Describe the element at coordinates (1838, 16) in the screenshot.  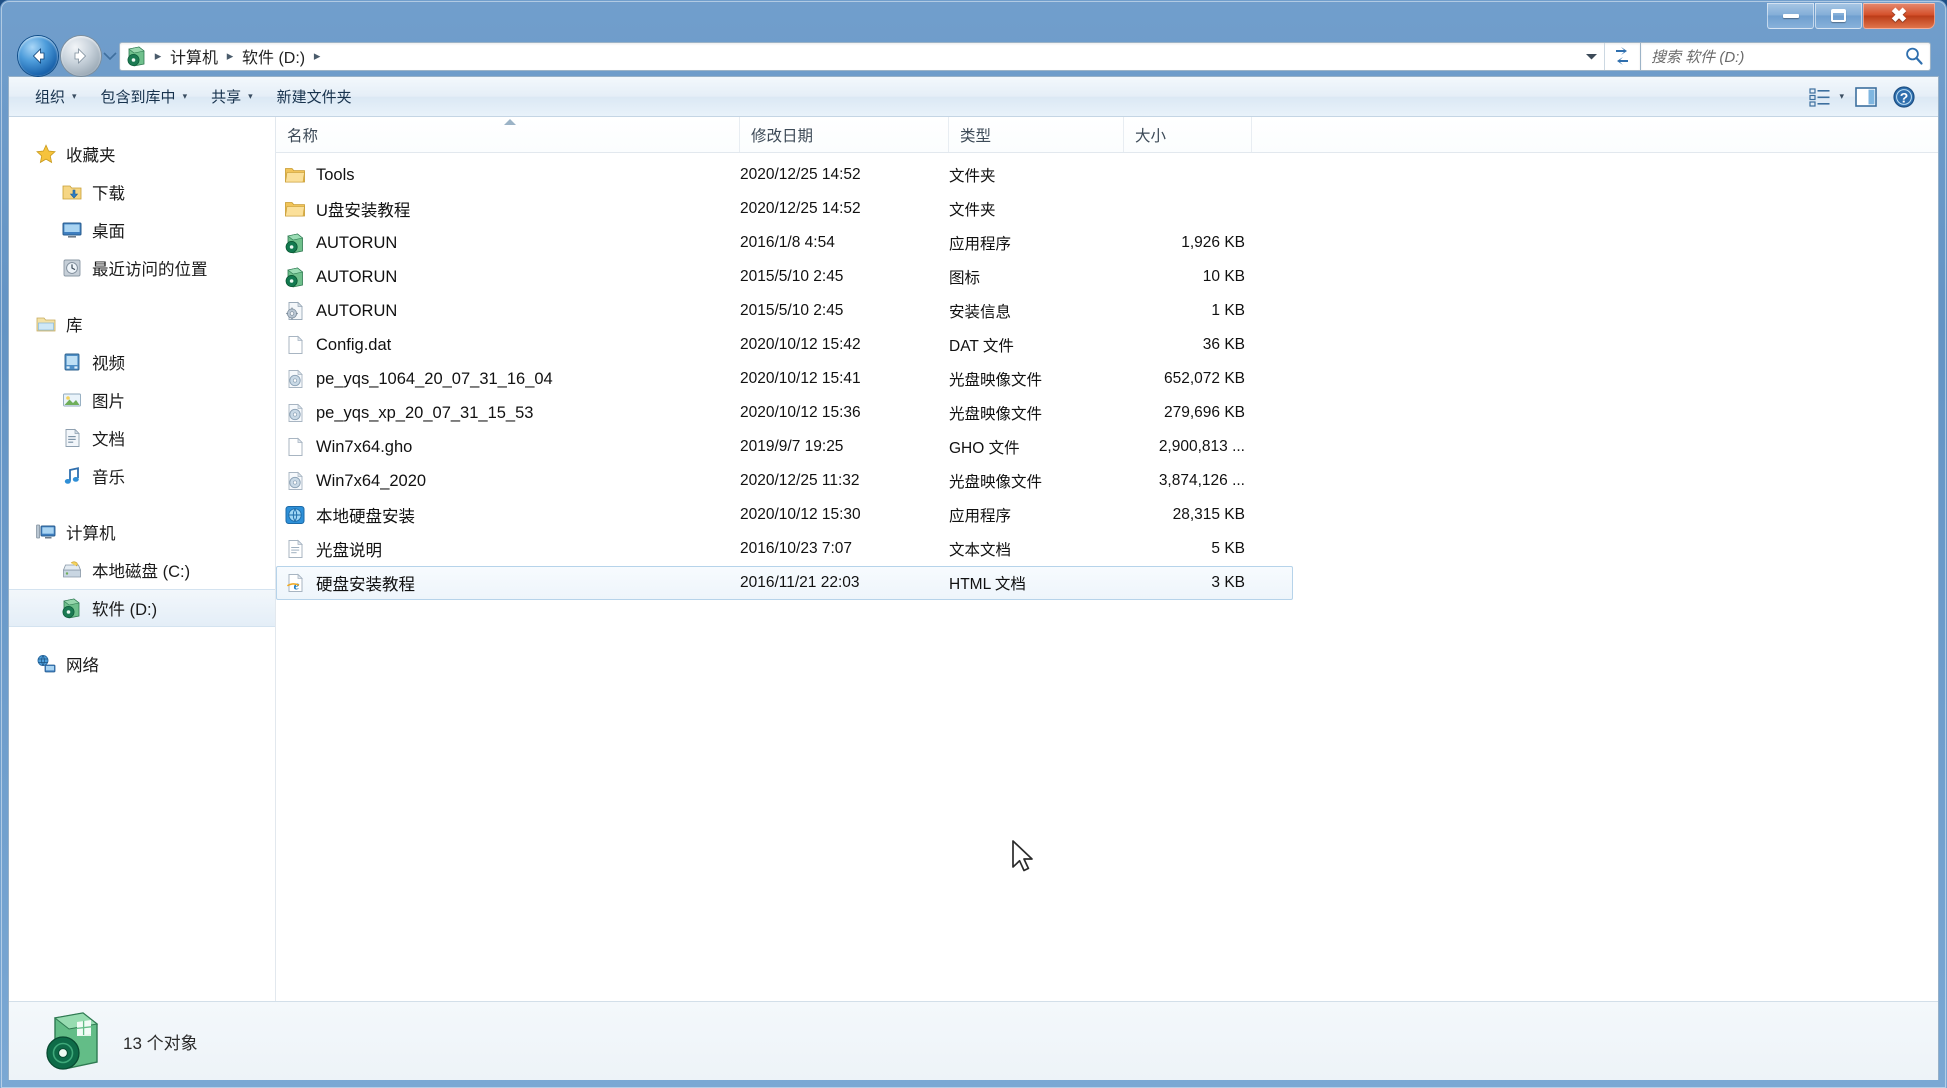
I see `maximize-button` at that location.